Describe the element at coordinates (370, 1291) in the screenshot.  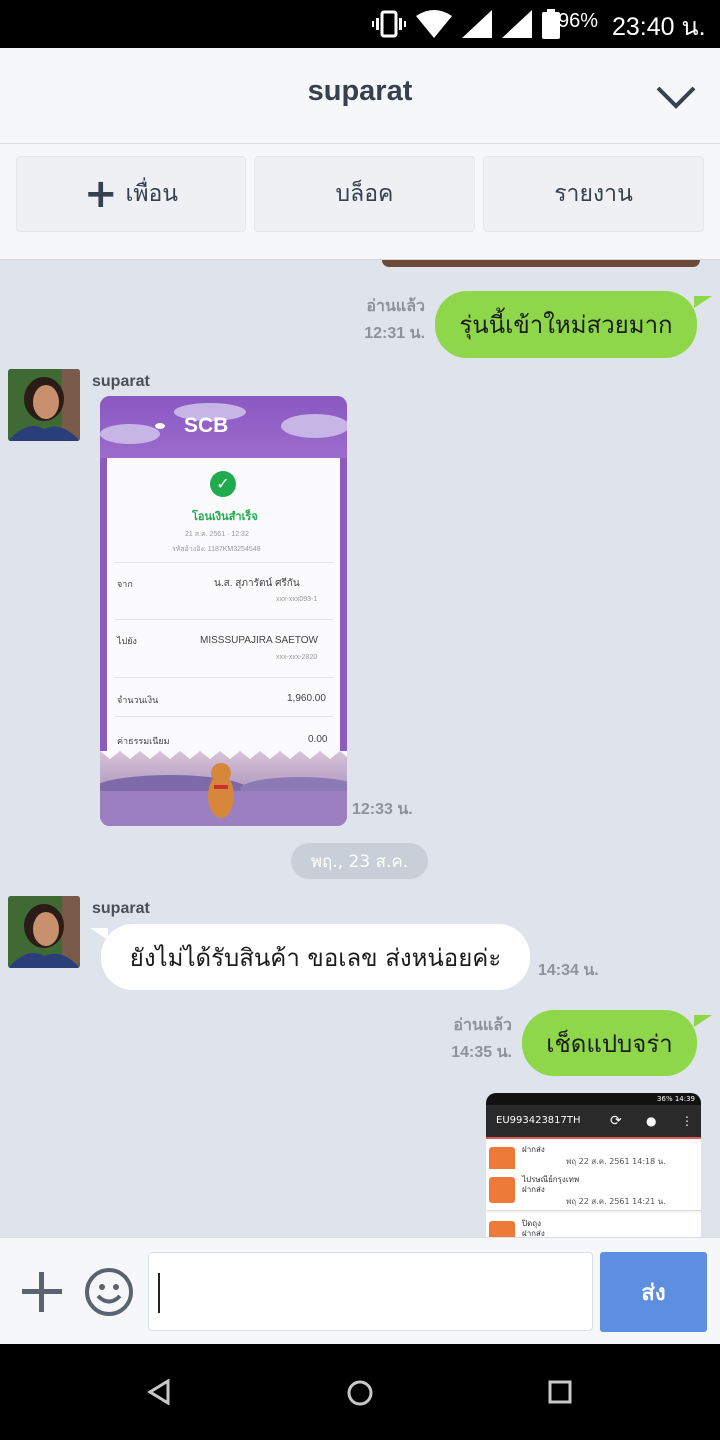
I see `message-input` at that location.